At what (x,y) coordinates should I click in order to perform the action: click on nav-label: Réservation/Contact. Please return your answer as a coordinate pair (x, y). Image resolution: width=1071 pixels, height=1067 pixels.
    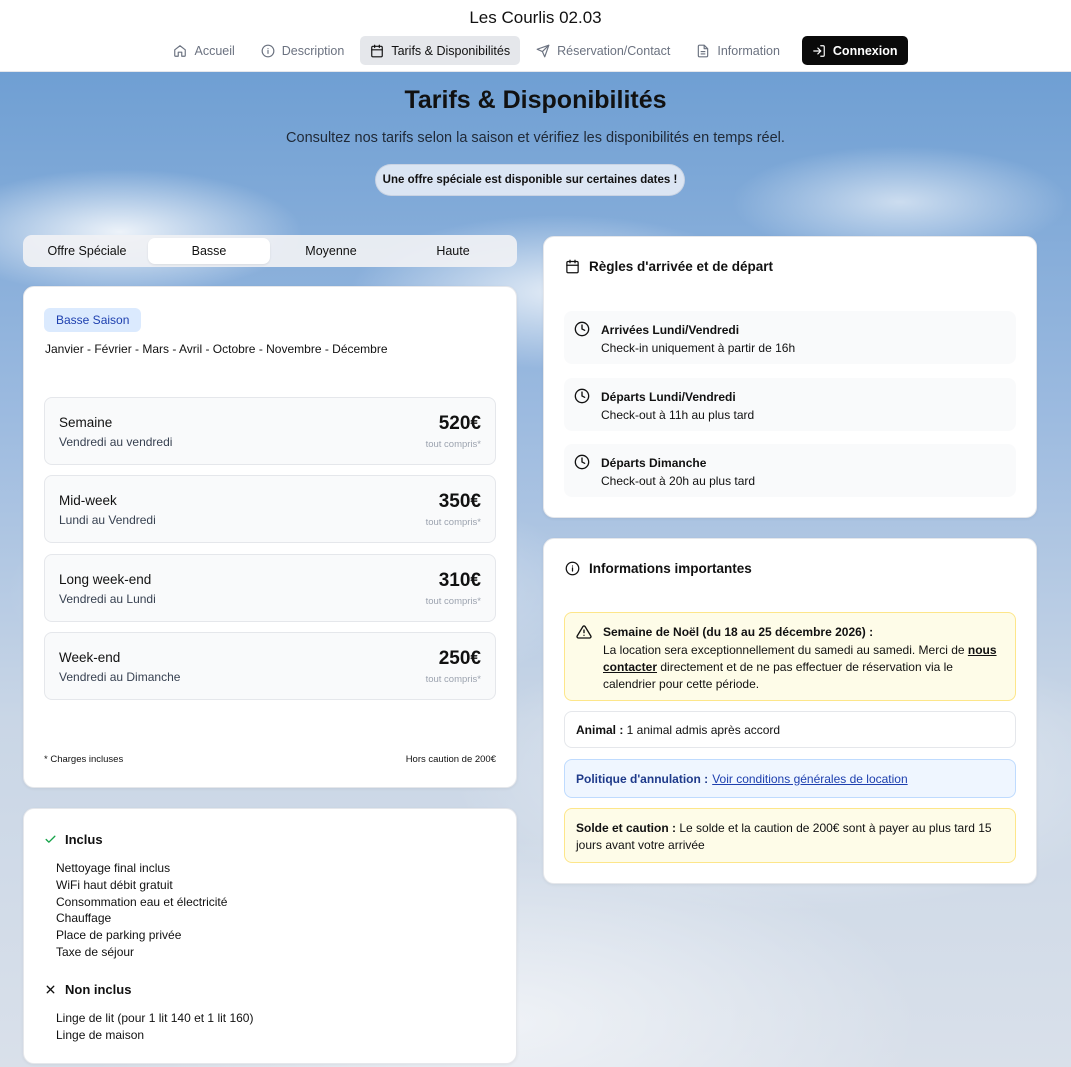
    Looking at the image, I should click on (614, 50).